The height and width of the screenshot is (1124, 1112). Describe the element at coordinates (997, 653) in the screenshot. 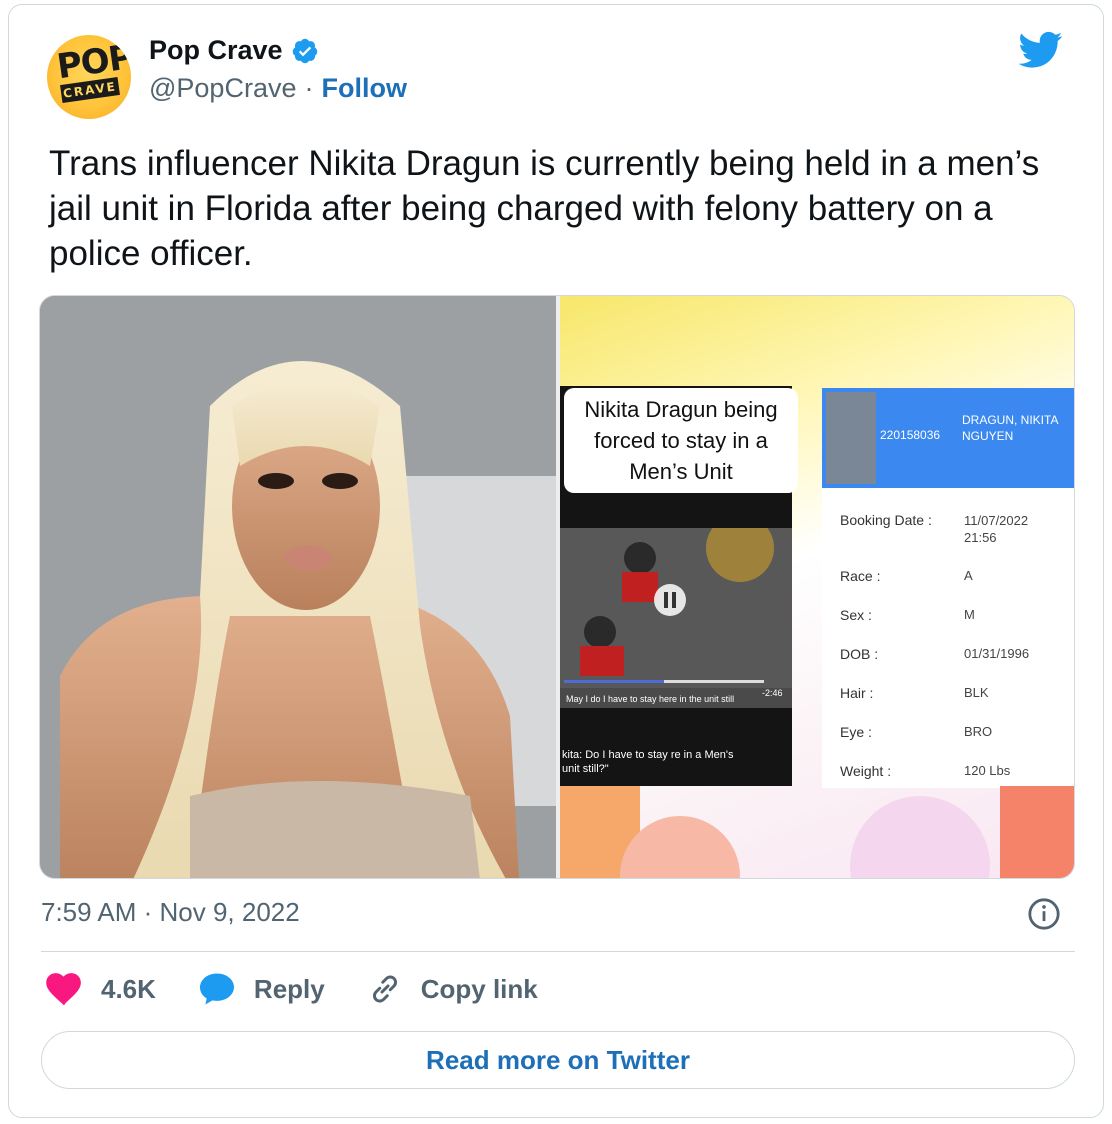

I see `field-value-dob: 01/31/1996` at that location.